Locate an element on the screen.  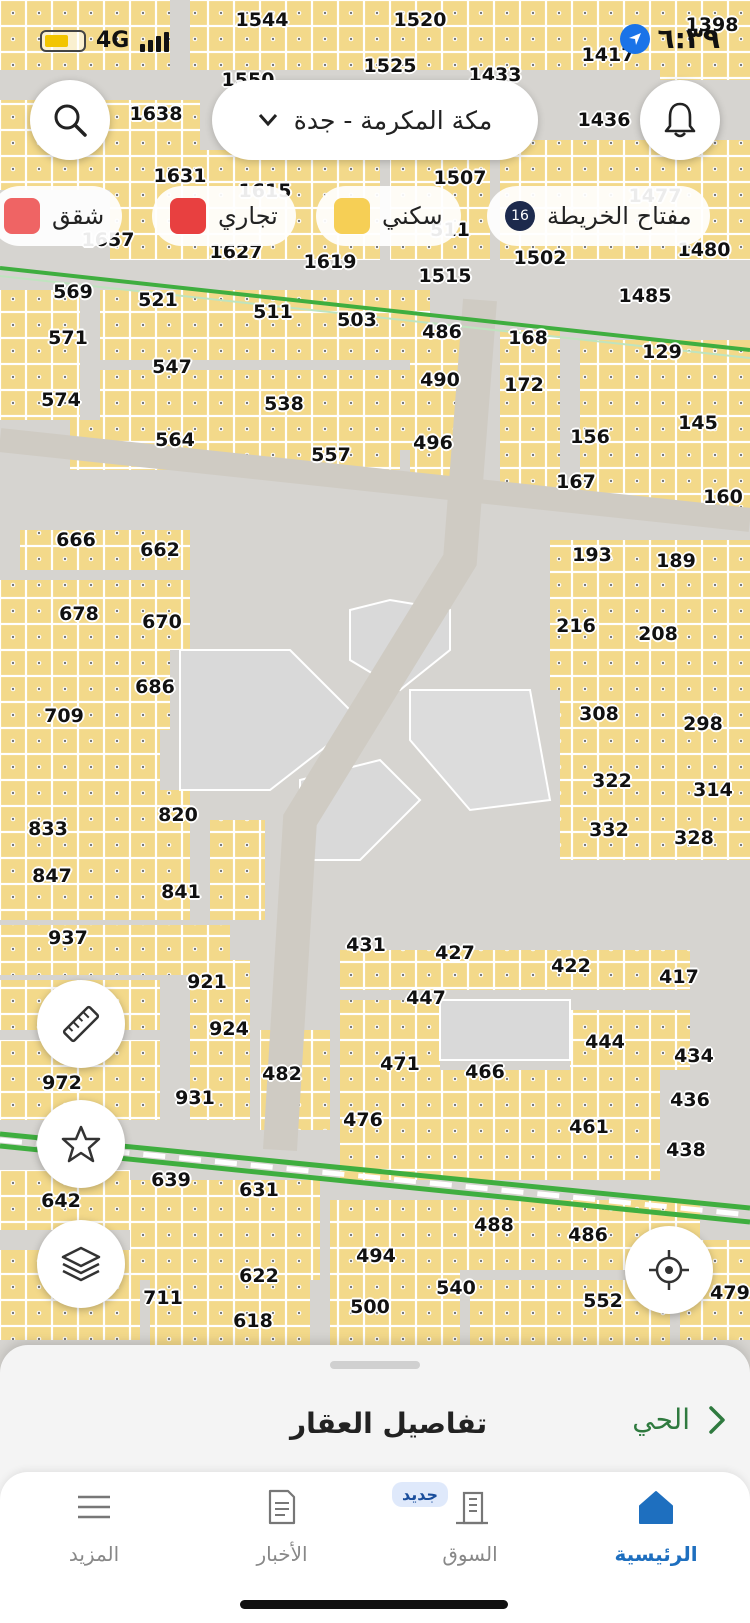
tab-market: جديد السوق is located at coordinates (465, 1532).